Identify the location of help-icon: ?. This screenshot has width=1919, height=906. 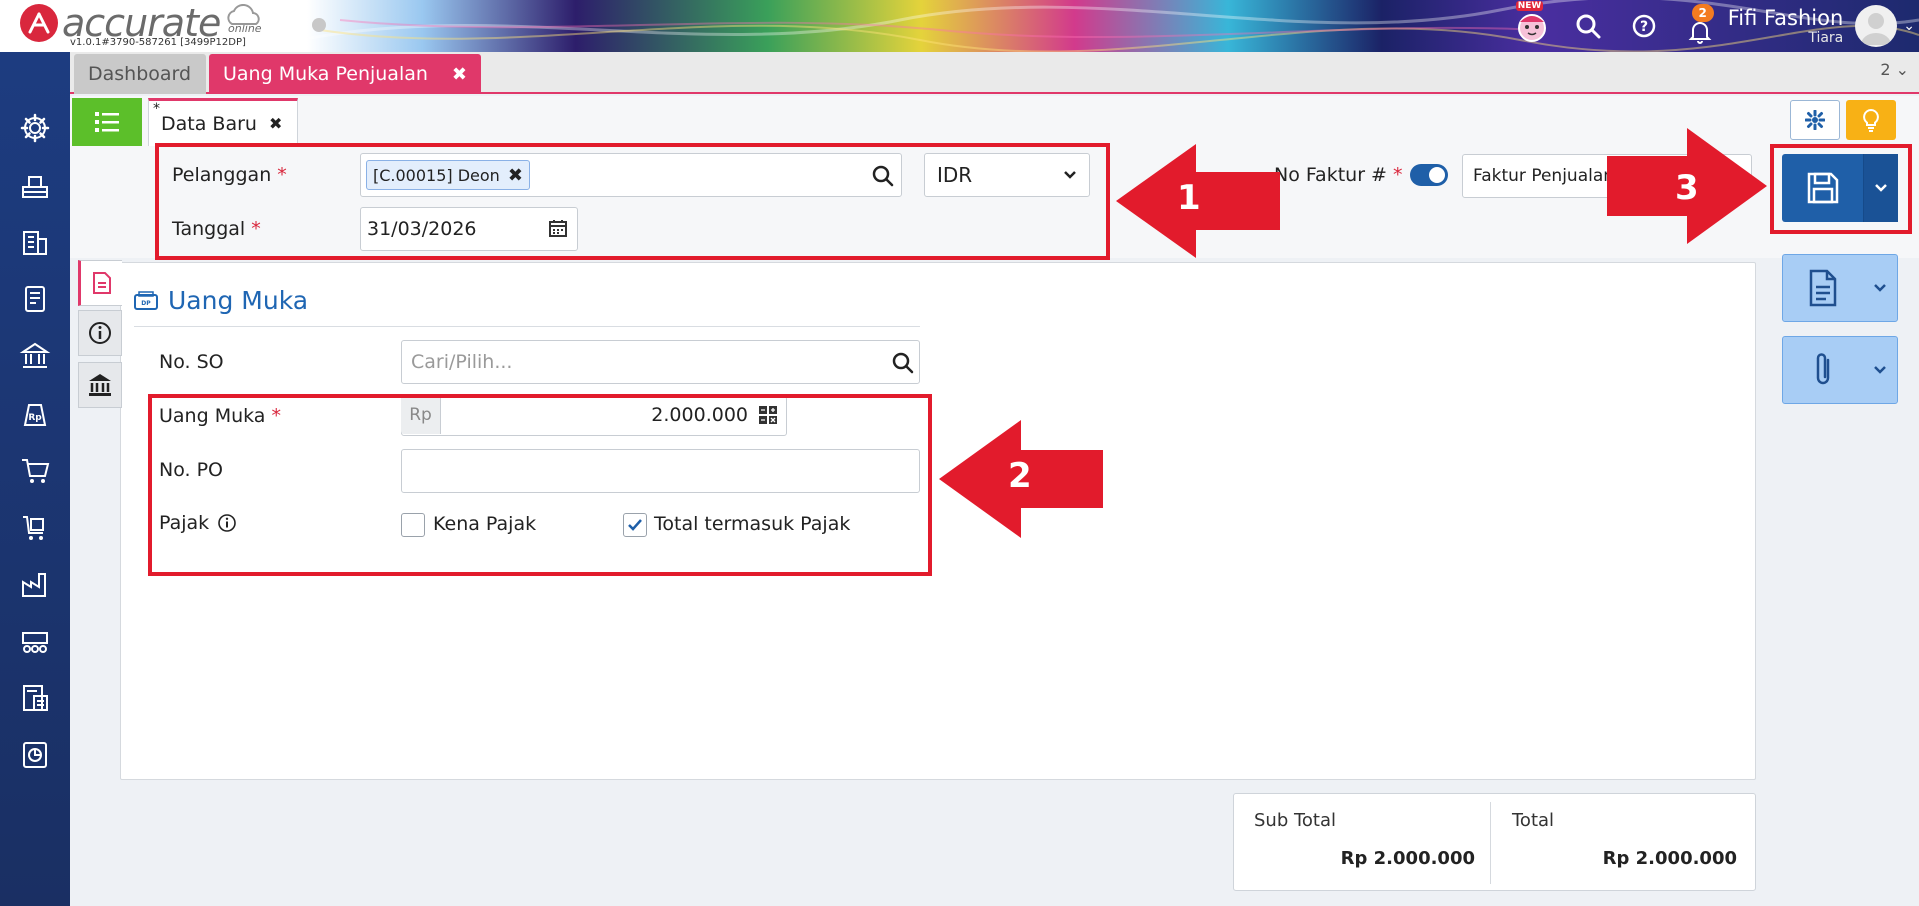
(1643, 26).